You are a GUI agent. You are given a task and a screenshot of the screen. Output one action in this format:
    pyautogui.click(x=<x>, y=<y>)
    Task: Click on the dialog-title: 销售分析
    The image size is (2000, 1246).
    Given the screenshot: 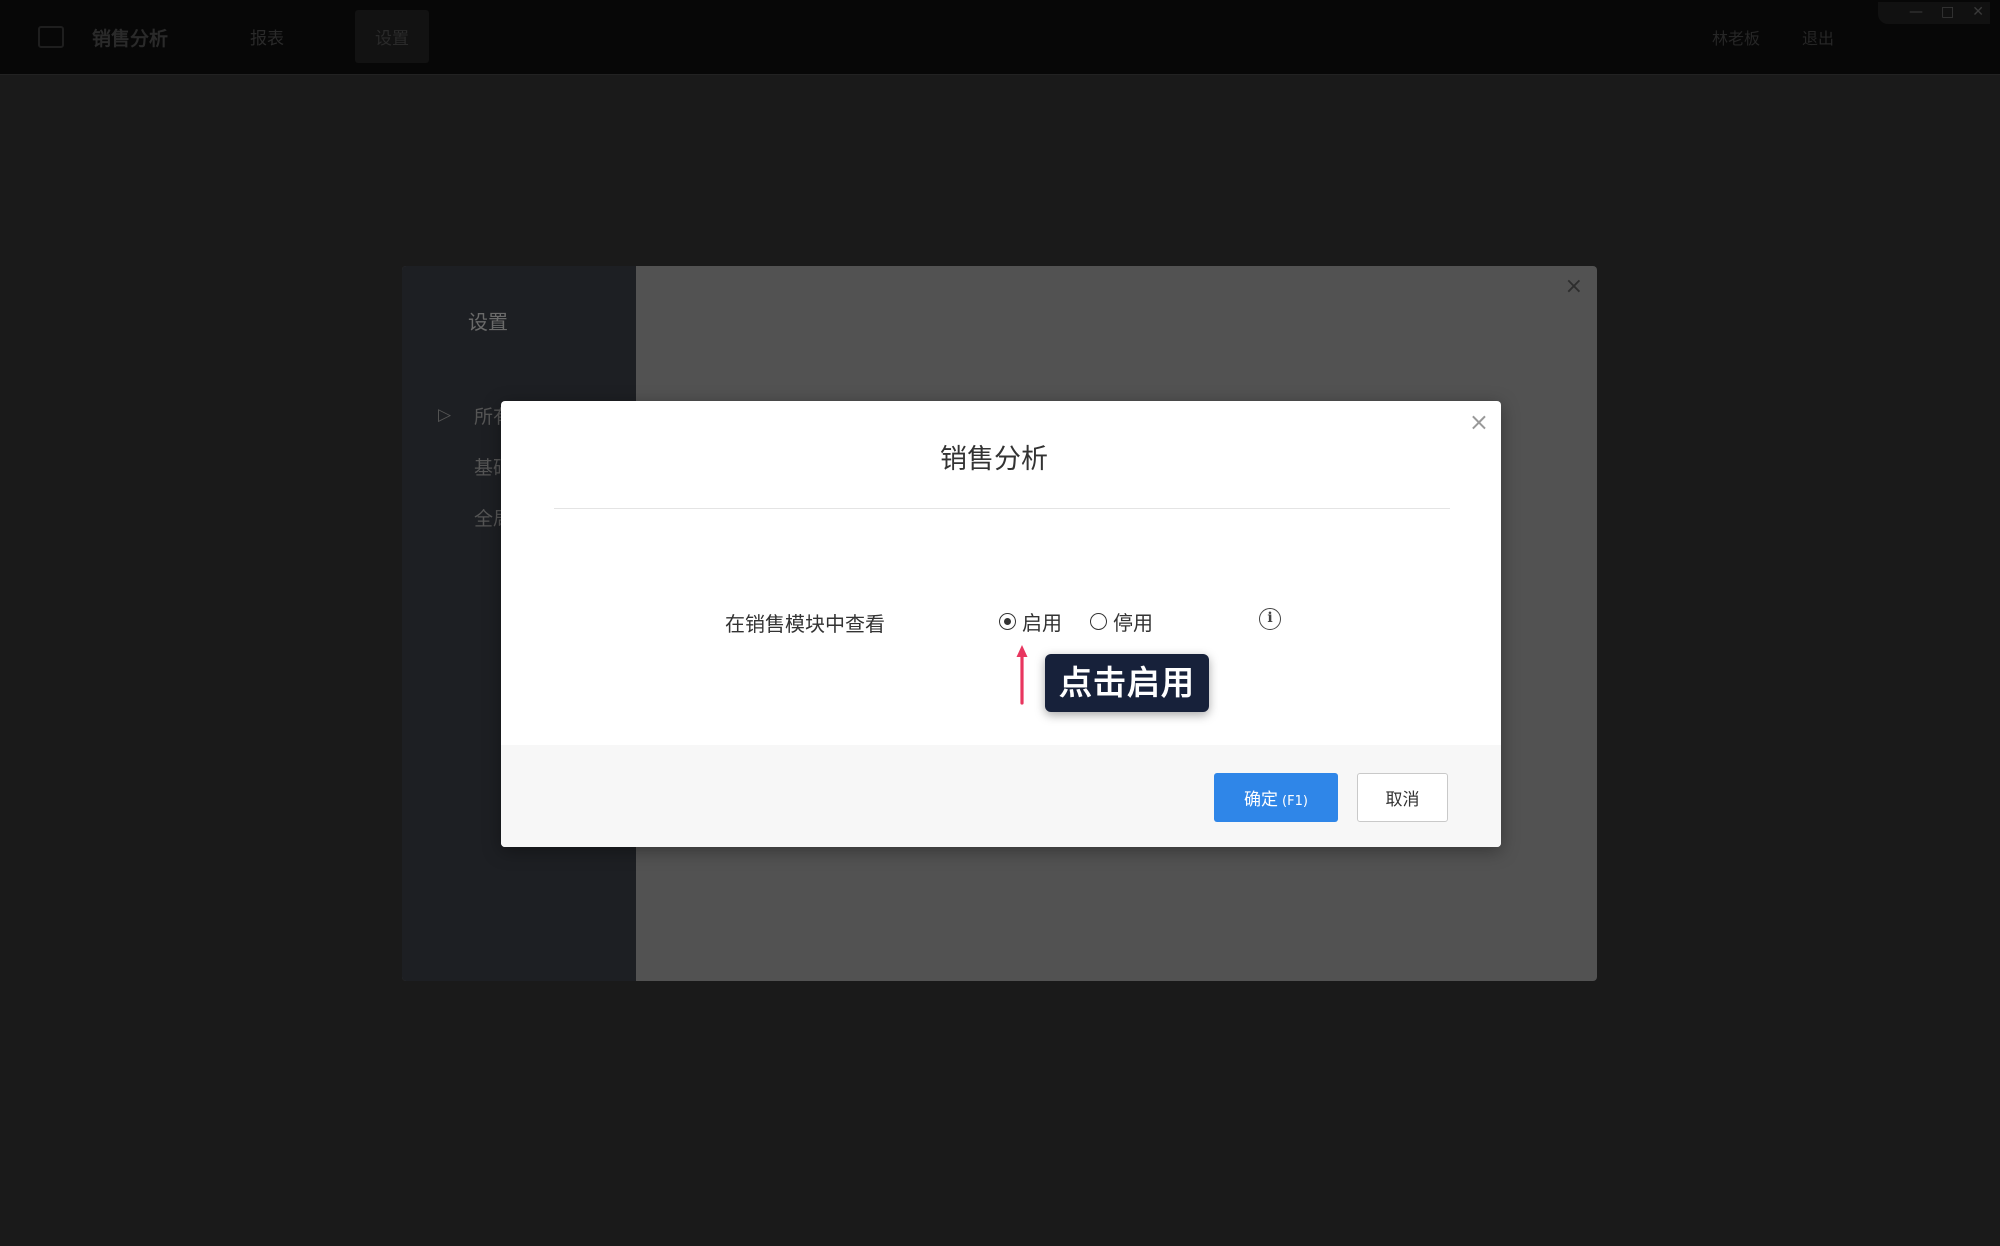 What is the action you would take?
    pyautogui.click(x=994, y=459)
    